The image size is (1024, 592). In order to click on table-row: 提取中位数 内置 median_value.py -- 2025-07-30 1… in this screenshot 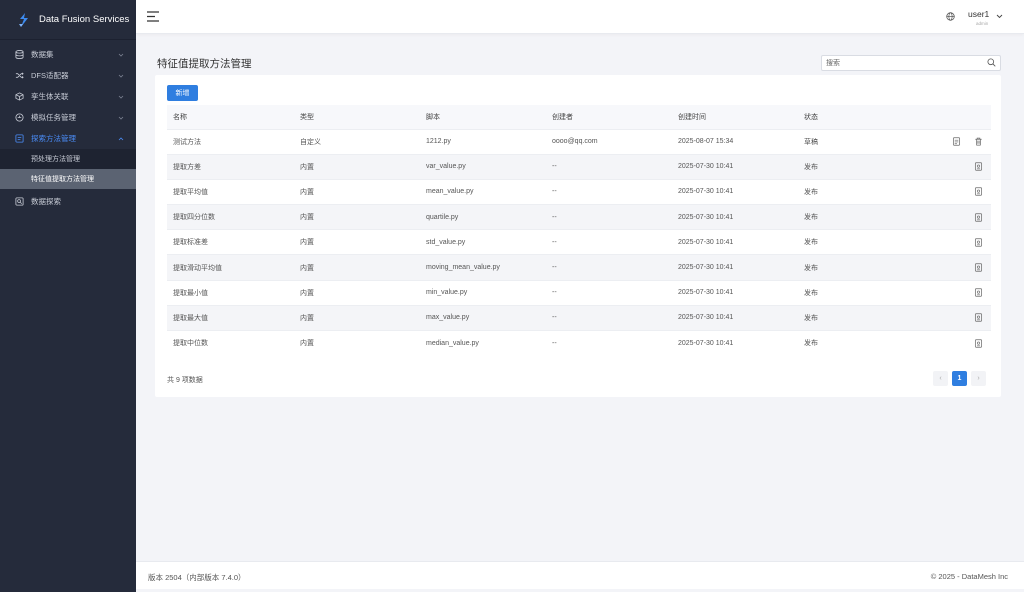, I will do `click(579, 342)`.